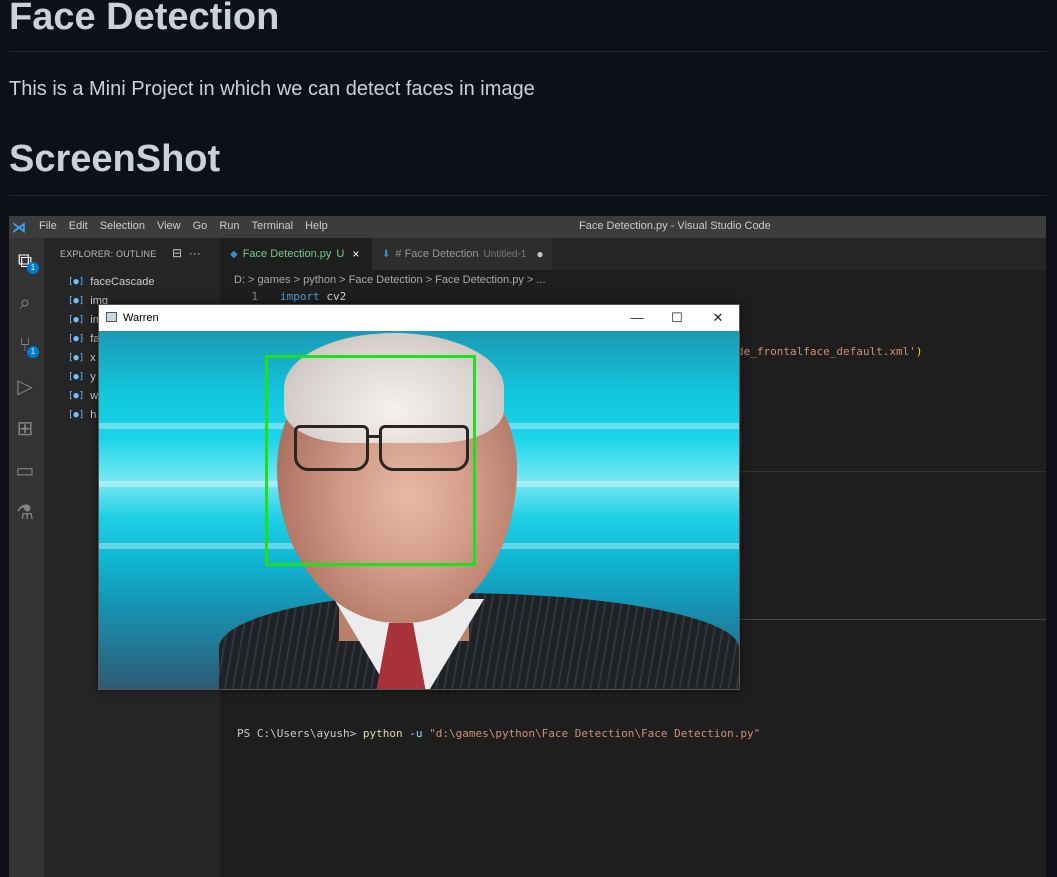  I want to click on window-name: Warren, so click(141, 318).